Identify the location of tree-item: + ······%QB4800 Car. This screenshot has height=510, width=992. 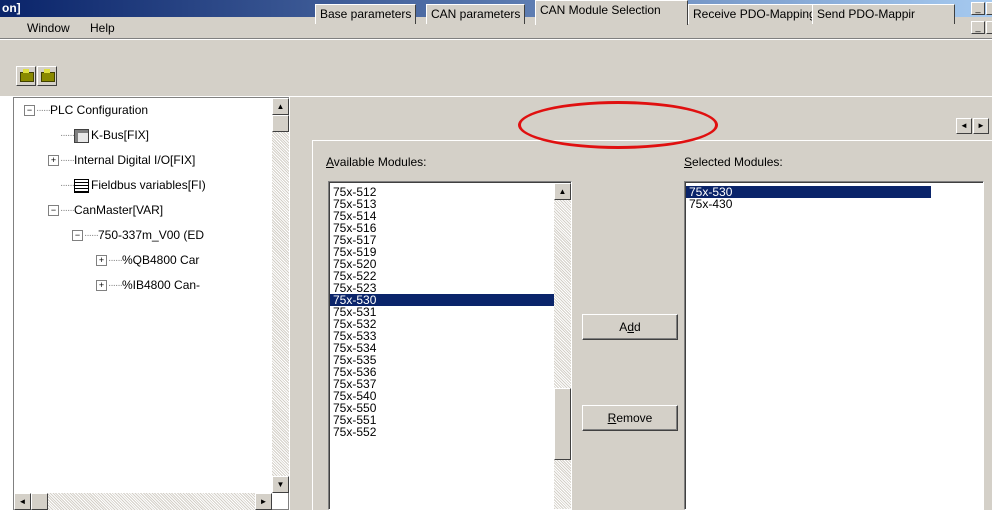
(147, 260).